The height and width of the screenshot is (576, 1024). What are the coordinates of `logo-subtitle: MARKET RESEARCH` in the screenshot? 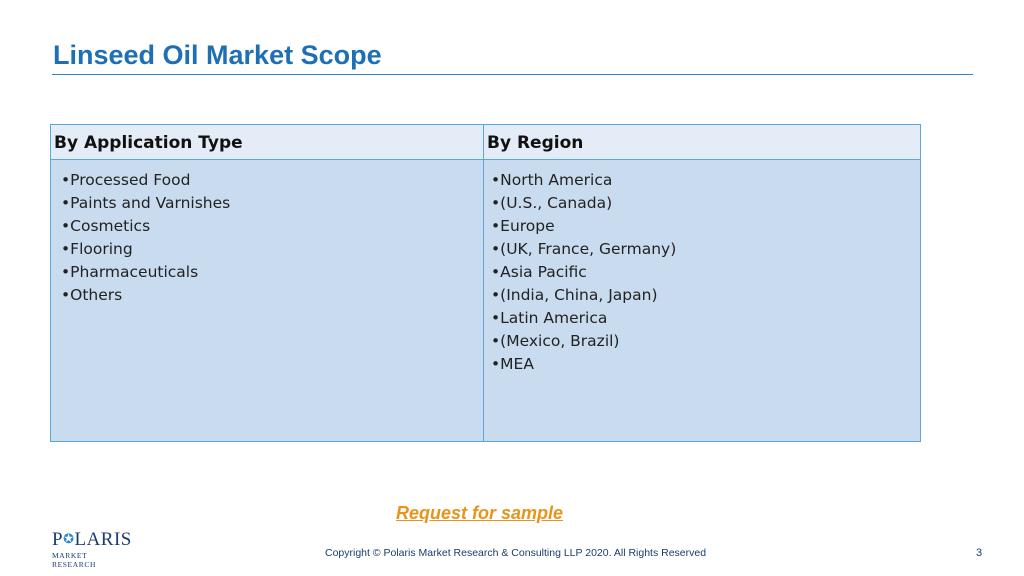 It's located at (74, 560).